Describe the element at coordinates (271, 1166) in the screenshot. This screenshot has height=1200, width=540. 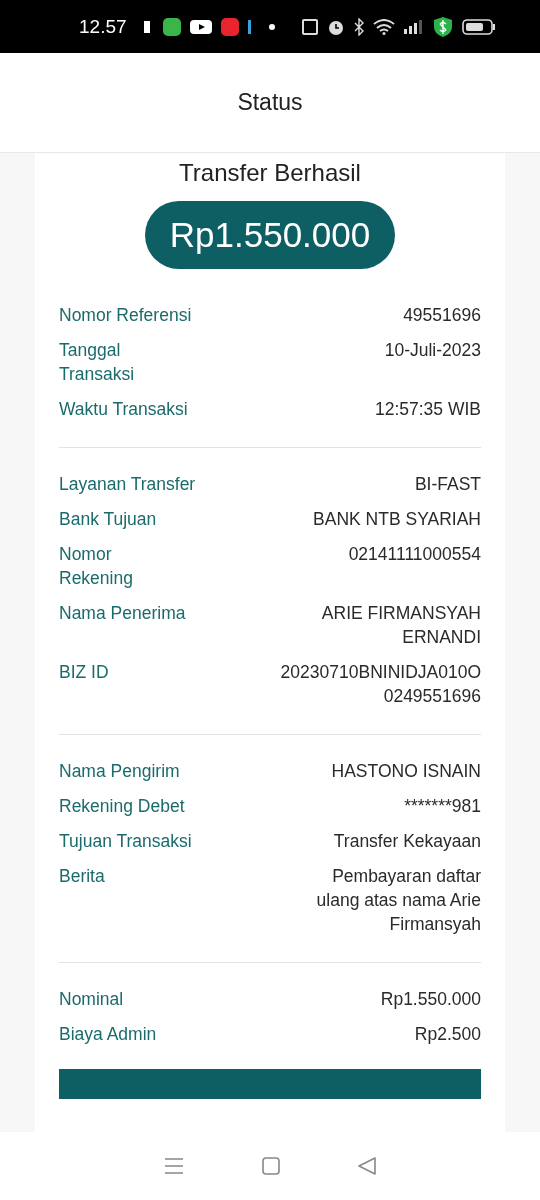
I see `home-icon` at that location.